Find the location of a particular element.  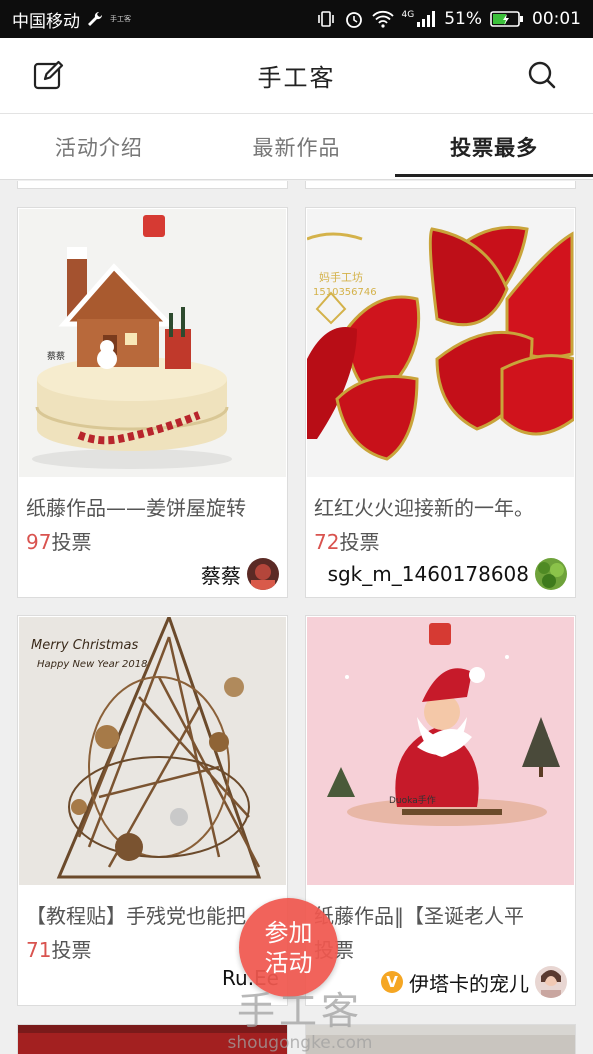

author-name: sgk_m_1460178608 is located at coordinates (428, 574).